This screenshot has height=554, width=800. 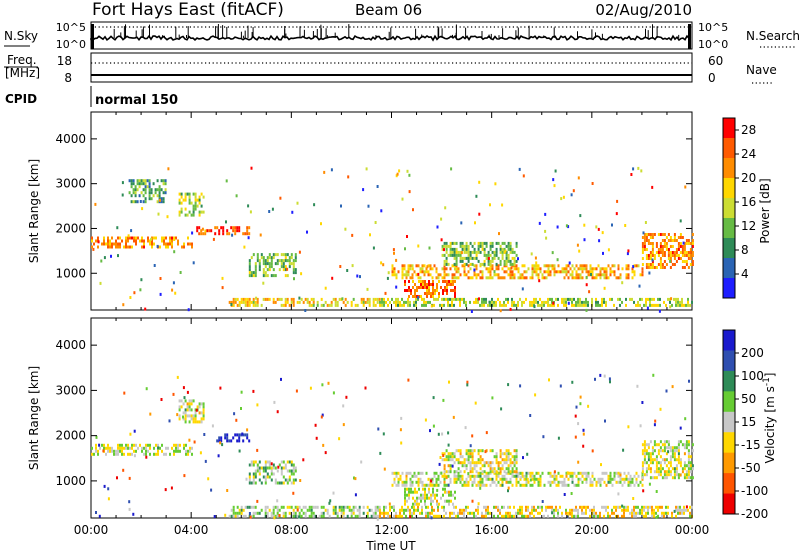 I want to click on colorbar-swatch, so click(x=729, y=361).